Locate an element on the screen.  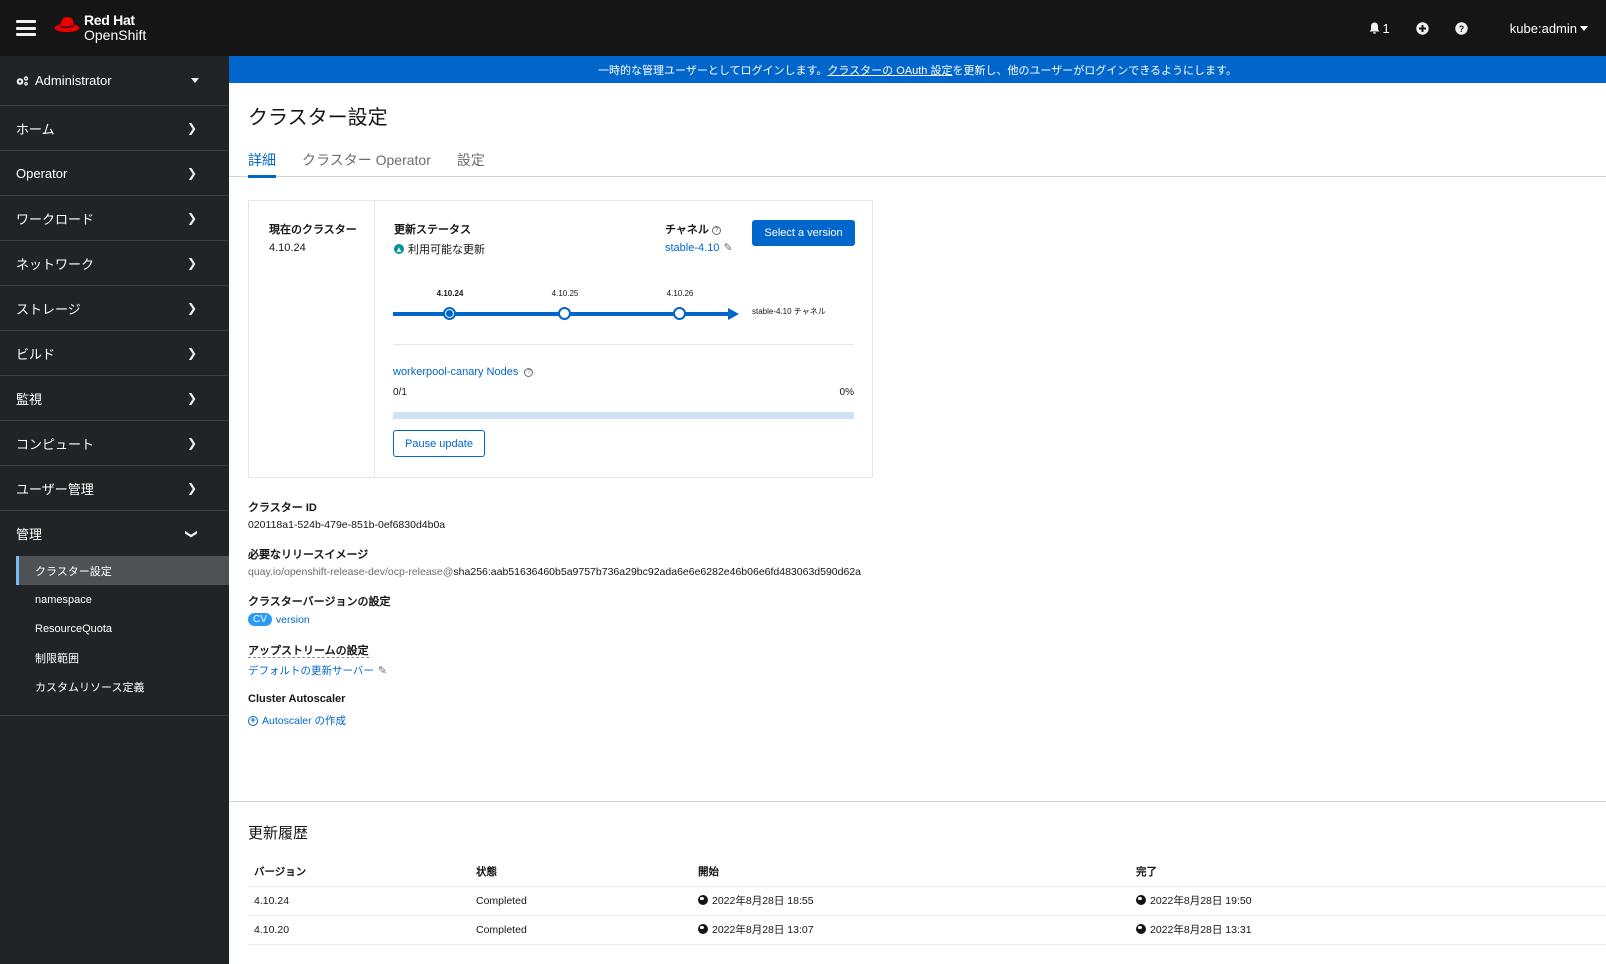
plus-circle-icon is located at coordinates (1422, 28).